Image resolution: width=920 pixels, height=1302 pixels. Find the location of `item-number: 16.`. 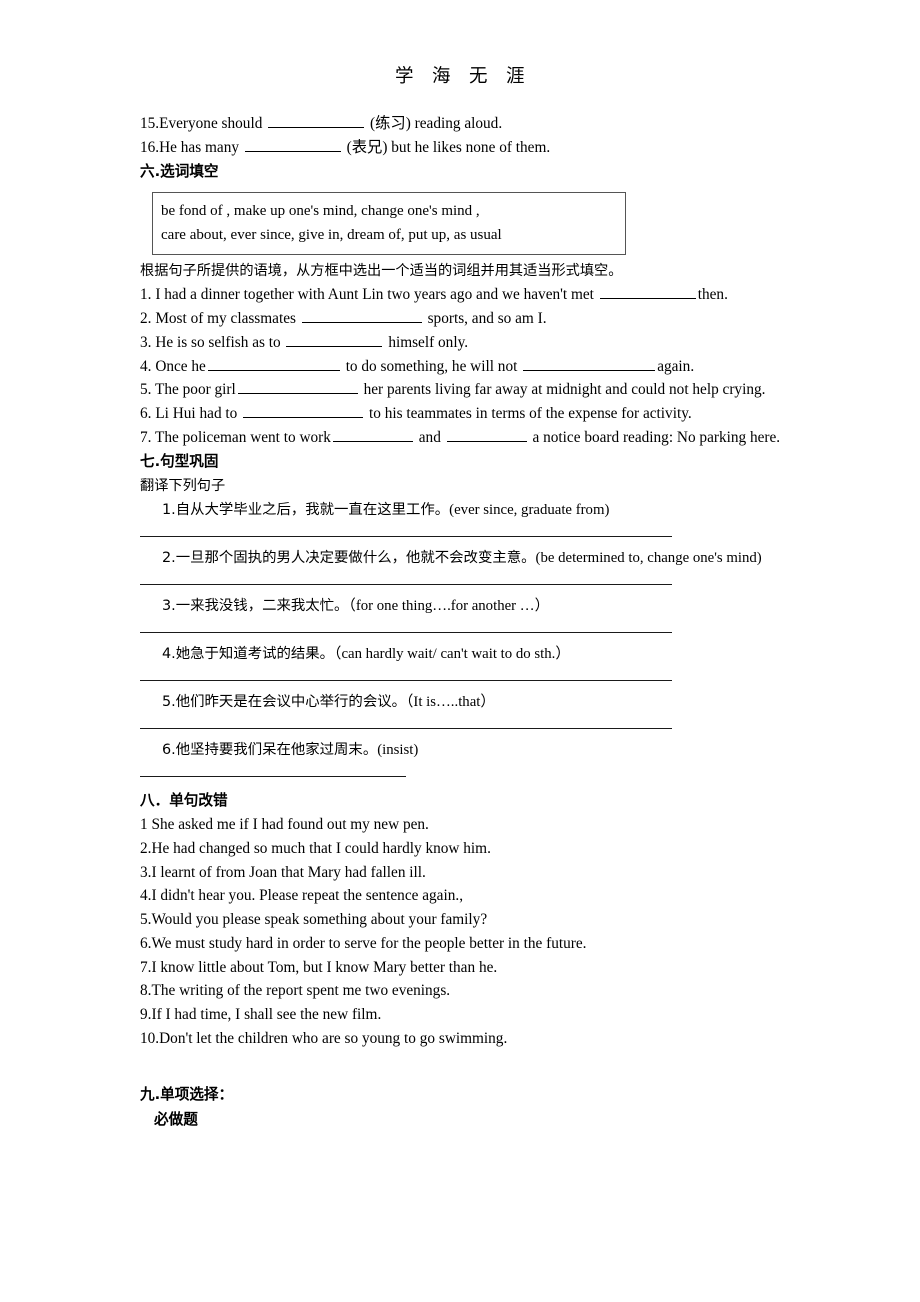

item-number: 16. is located at coordinates (150, 147).